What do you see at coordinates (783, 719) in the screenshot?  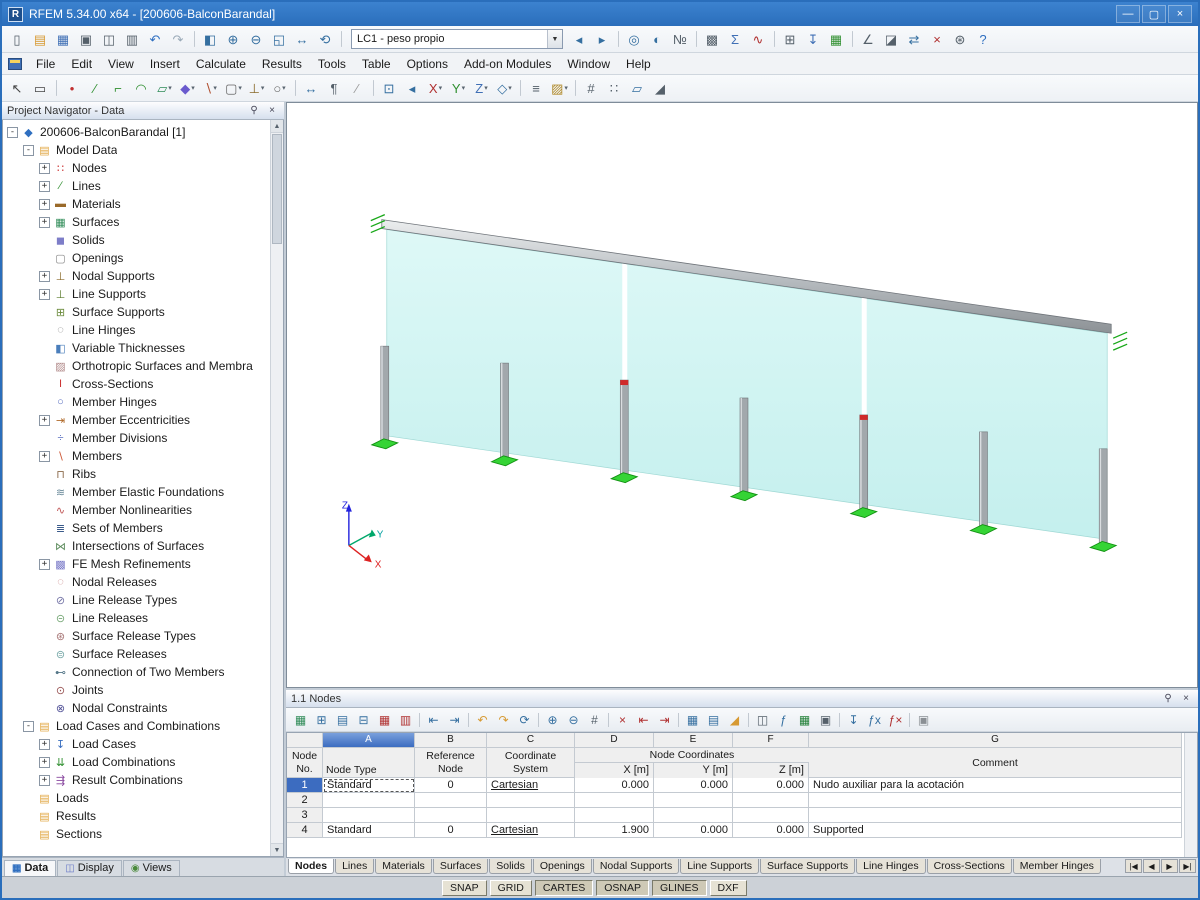 I see `formulas-button: ƒ` at bounding box center [783, 719].